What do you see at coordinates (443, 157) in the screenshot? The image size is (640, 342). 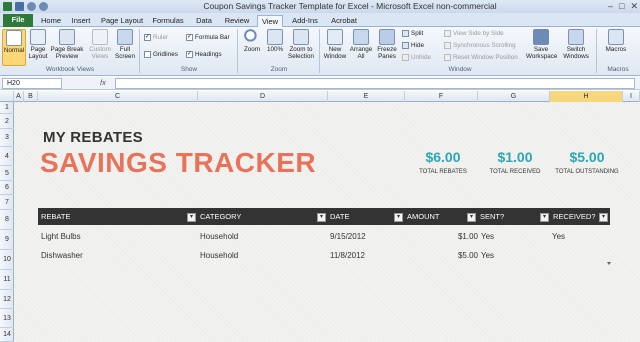 I see `stat-value: $6.00` at bounding box center [443, 157].